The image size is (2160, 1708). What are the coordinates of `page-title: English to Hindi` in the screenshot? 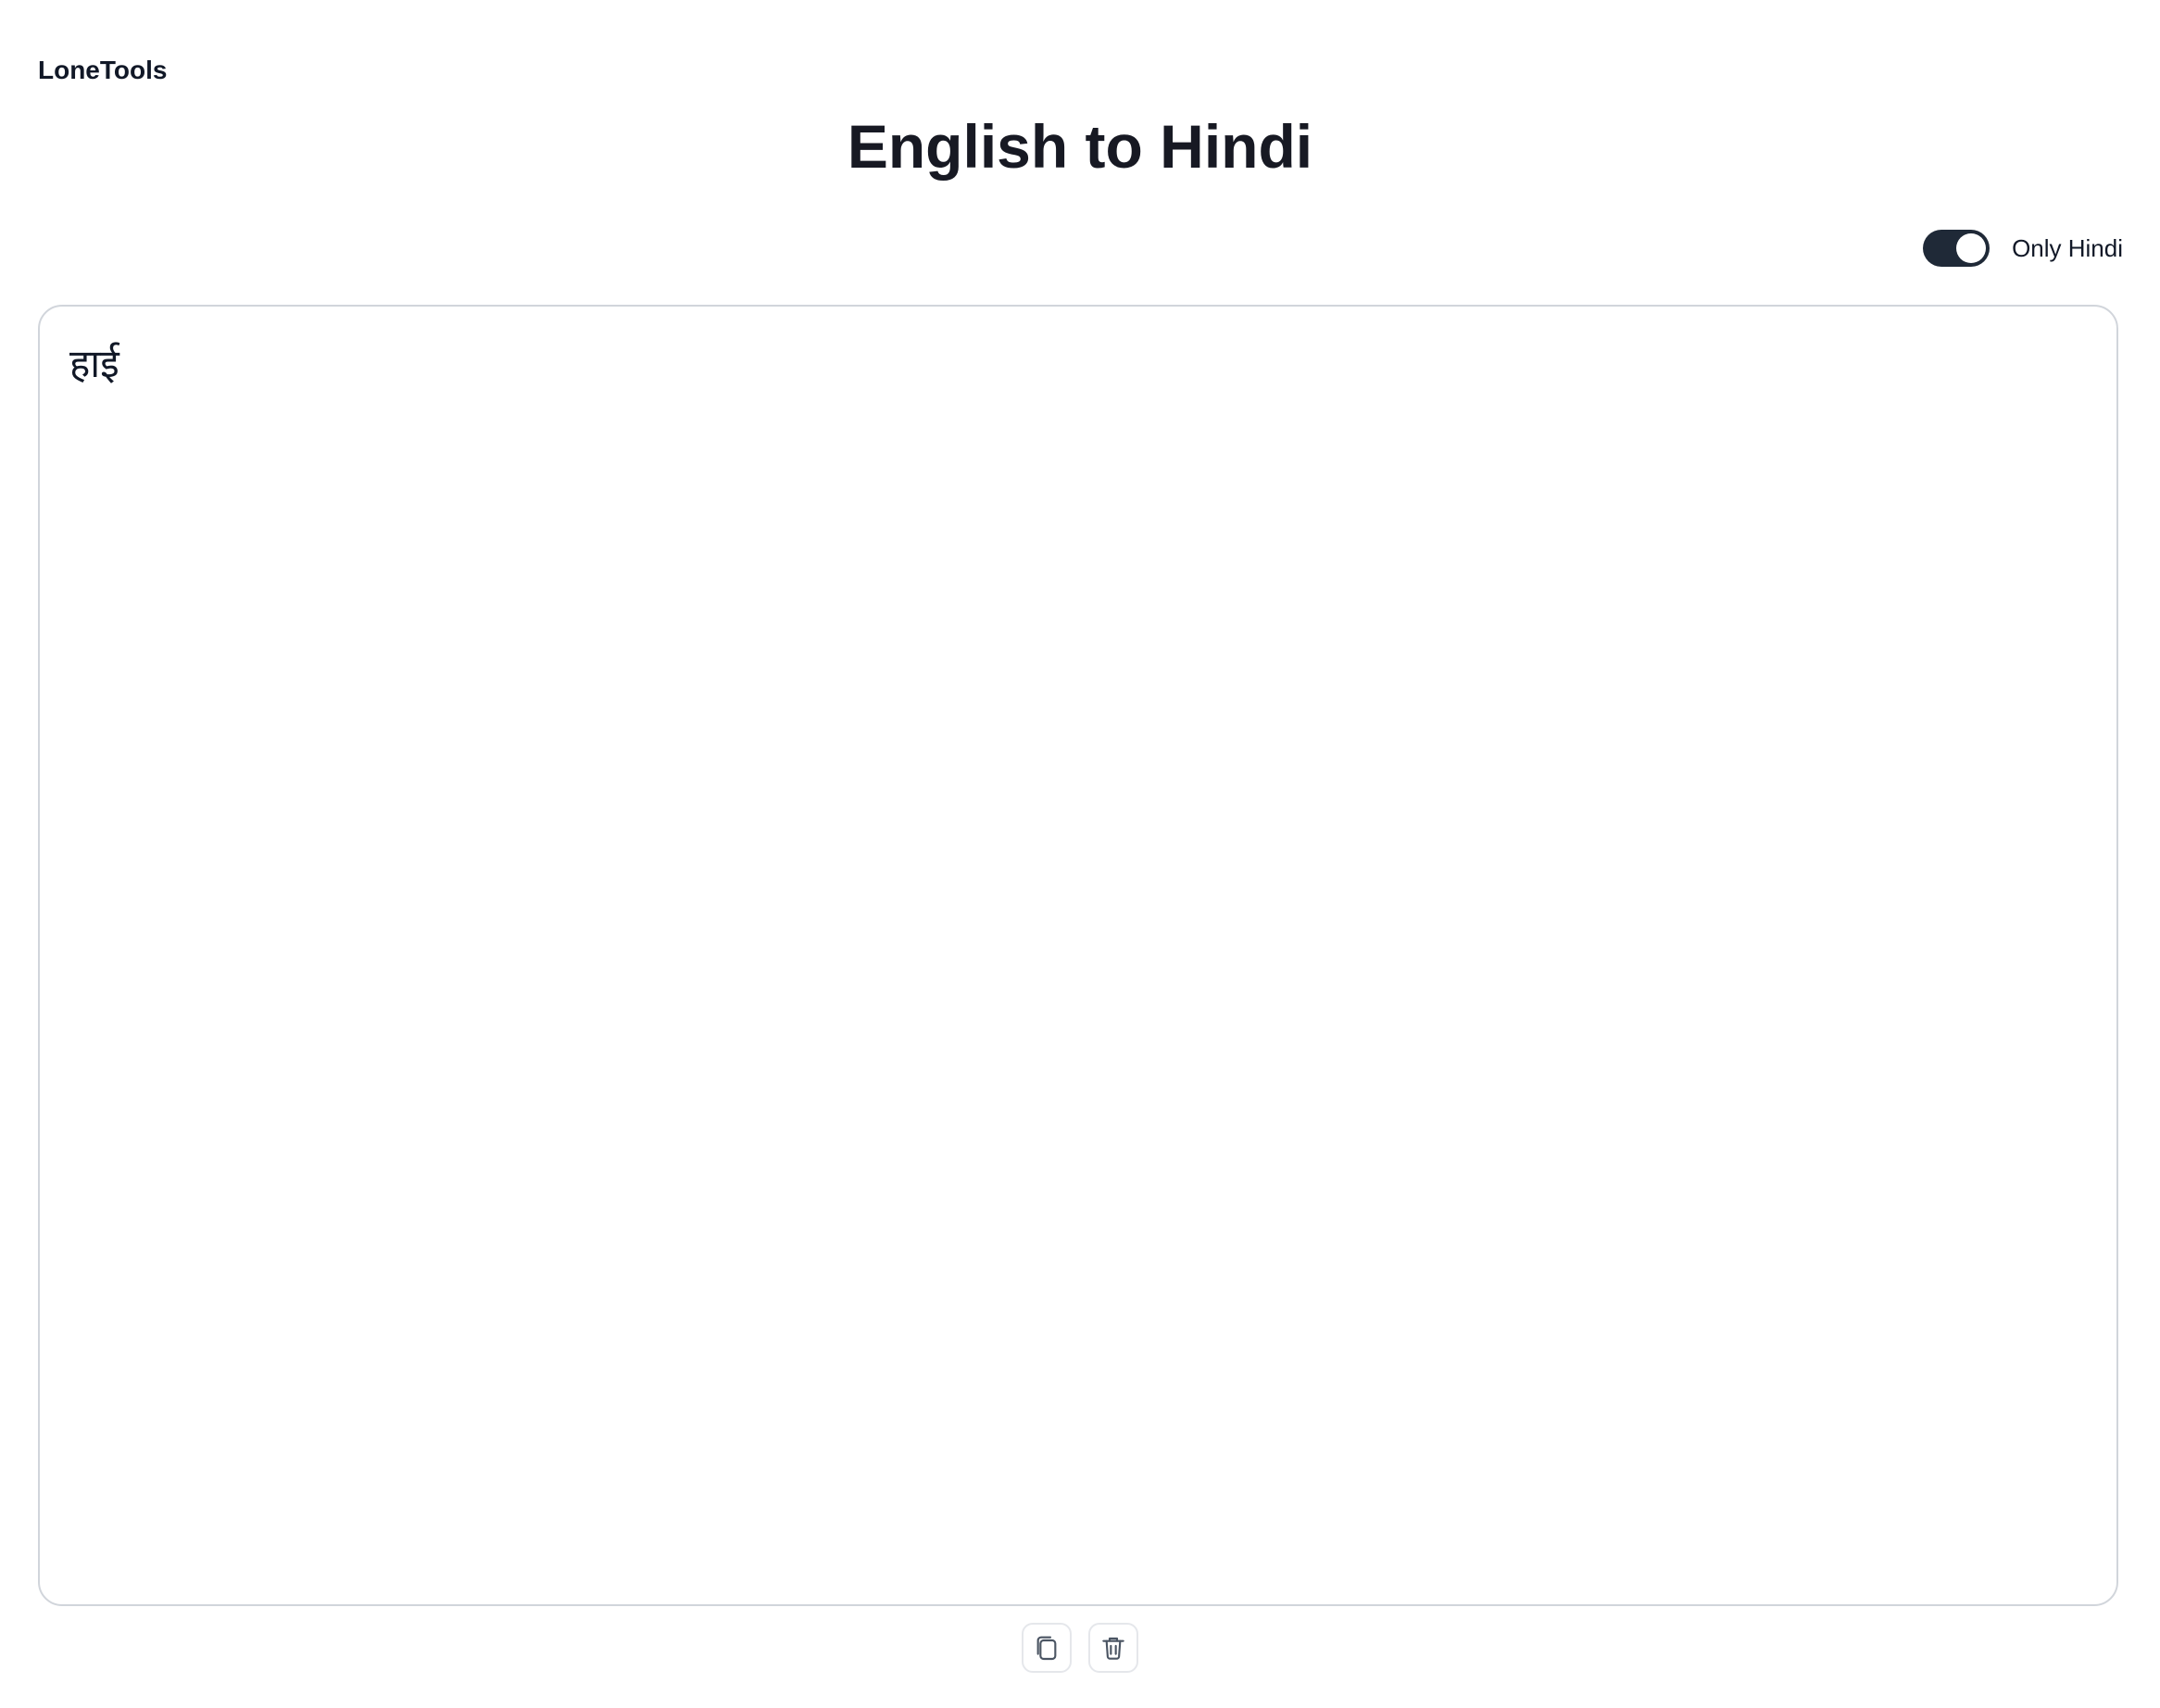 It's located at (1080, 147).